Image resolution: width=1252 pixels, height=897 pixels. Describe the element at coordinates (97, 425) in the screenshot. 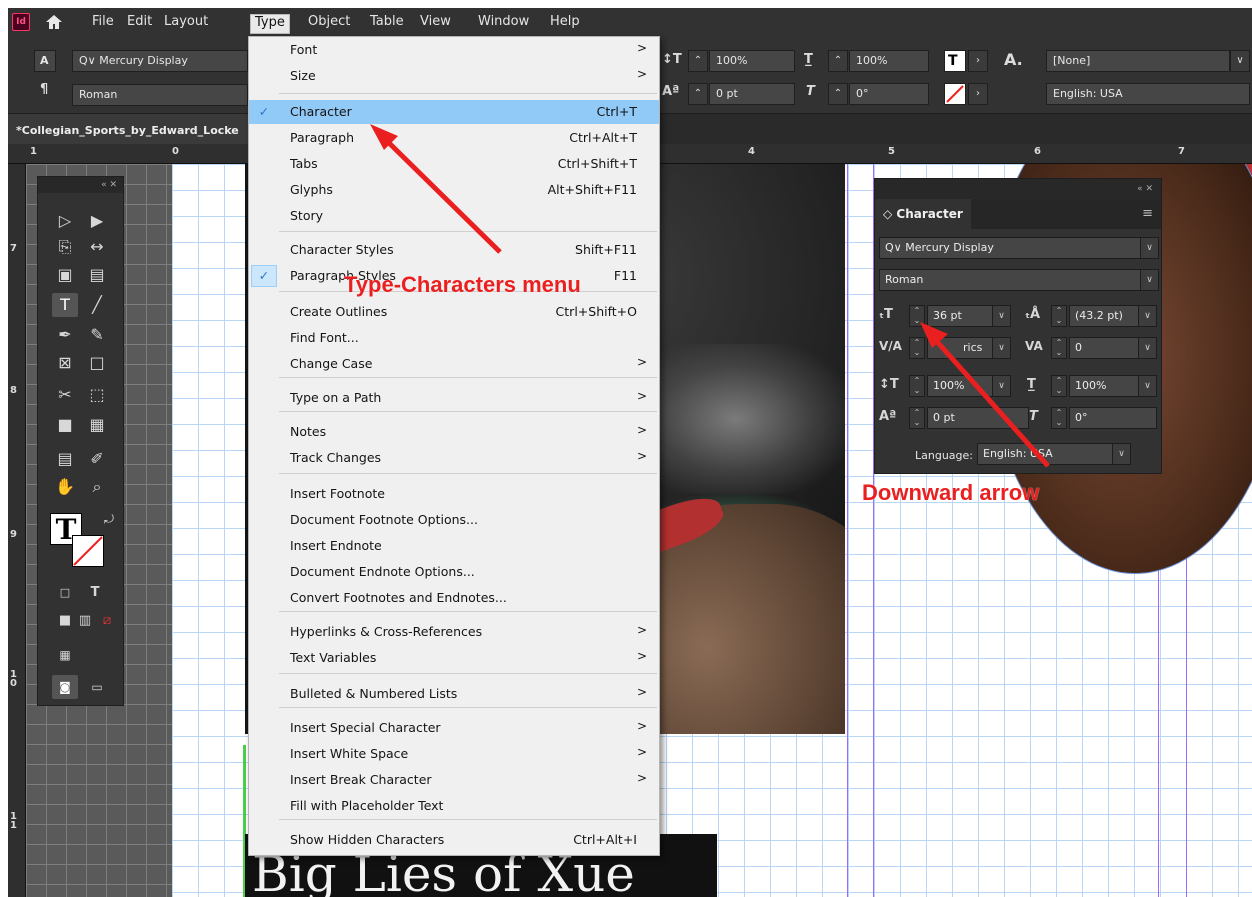

I see `gradient-feather-tool-icon: ▦` at that location.